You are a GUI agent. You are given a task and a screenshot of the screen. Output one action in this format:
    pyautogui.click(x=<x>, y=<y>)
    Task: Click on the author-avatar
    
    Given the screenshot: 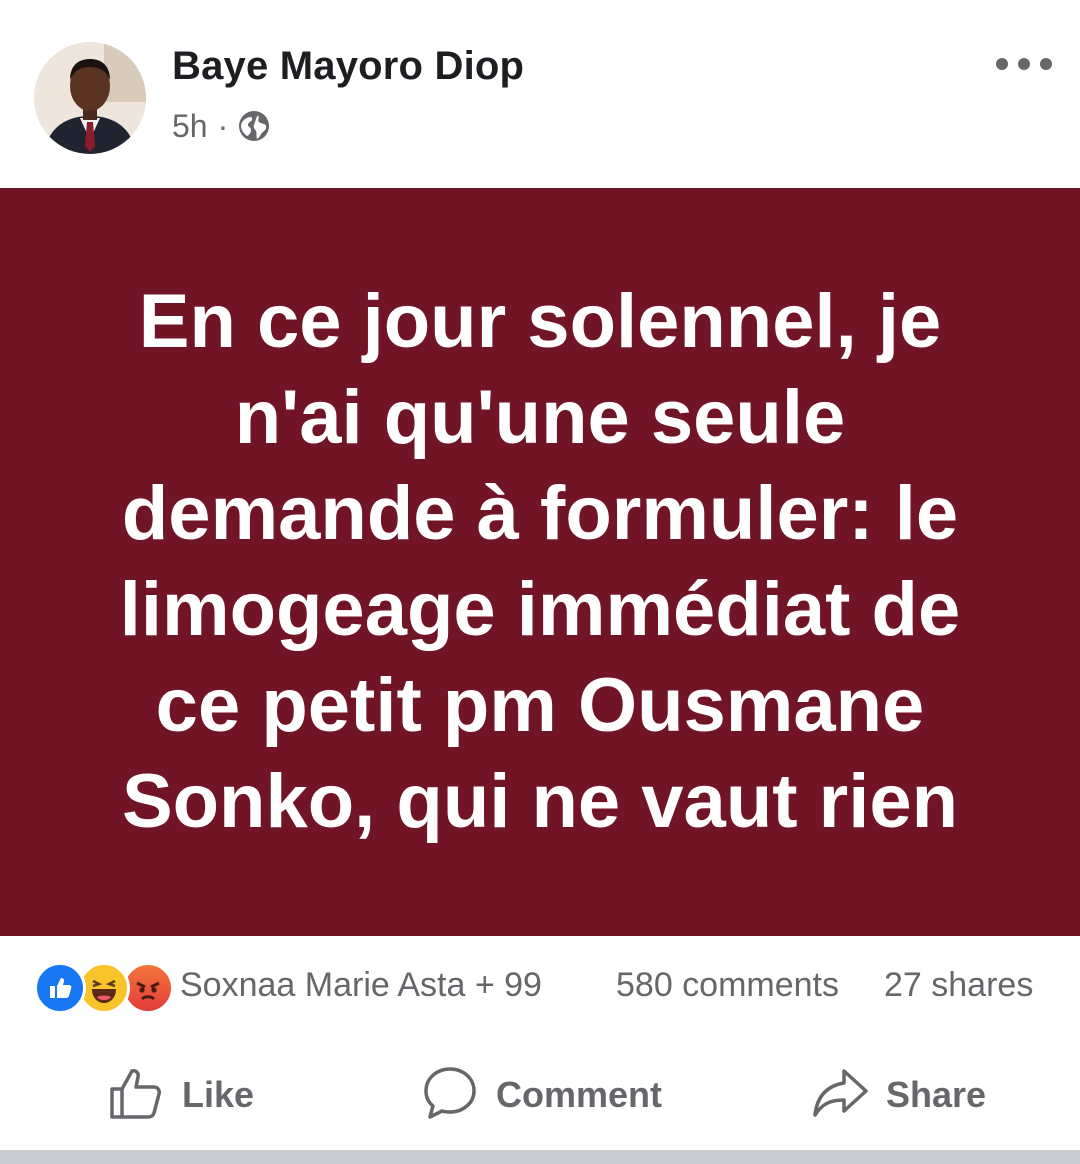 What is the action you would take?
    pyautogui.click(x=90, y=98)
    